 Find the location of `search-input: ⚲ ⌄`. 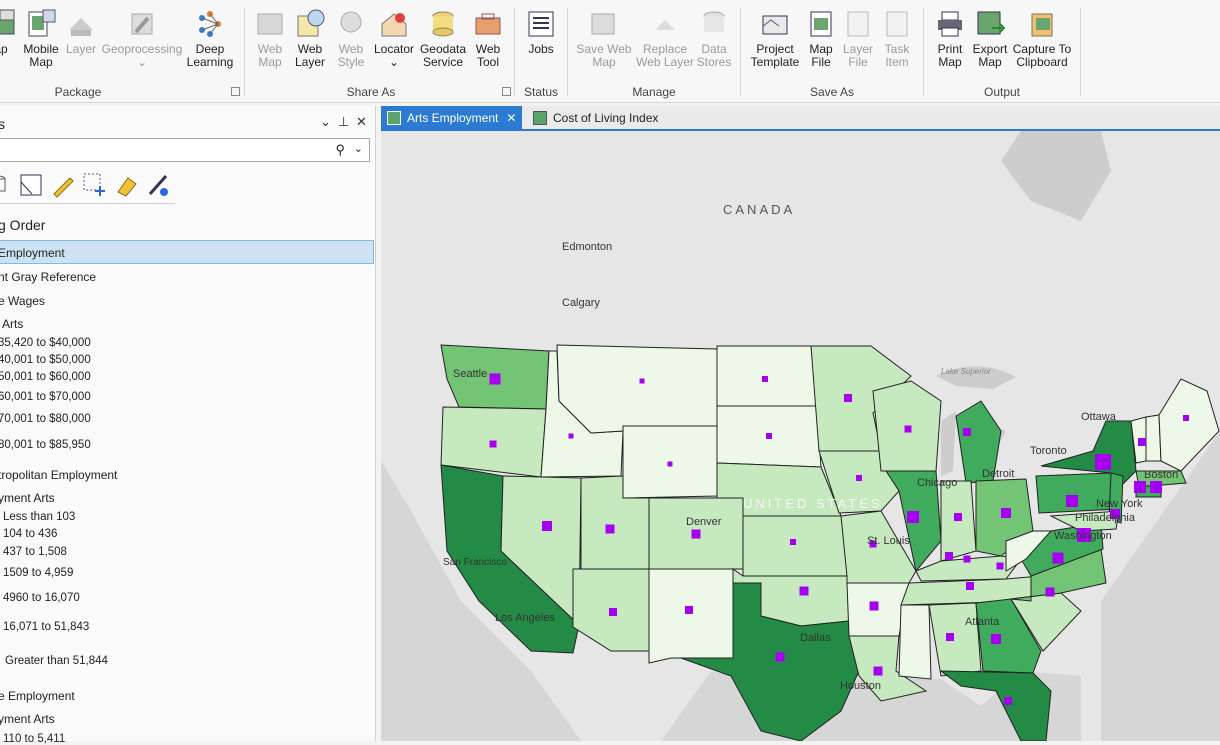

search-input: ⚲ ⌄ is located at coordinates (185, 150).